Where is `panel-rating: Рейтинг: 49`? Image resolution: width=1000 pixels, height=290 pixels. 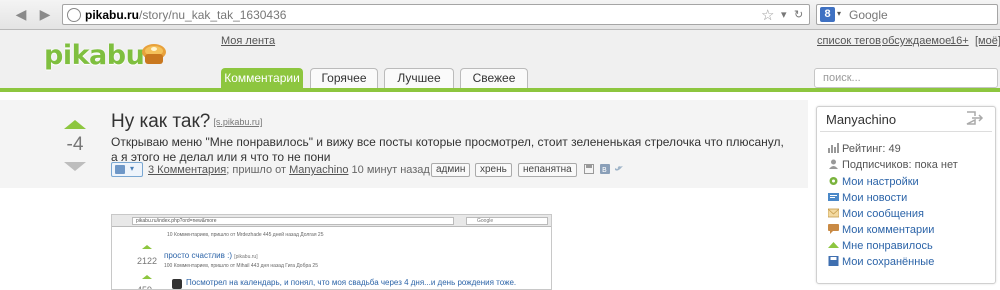 panel-rating: Рейтинг: 49 is located at coordinates (864, 150).